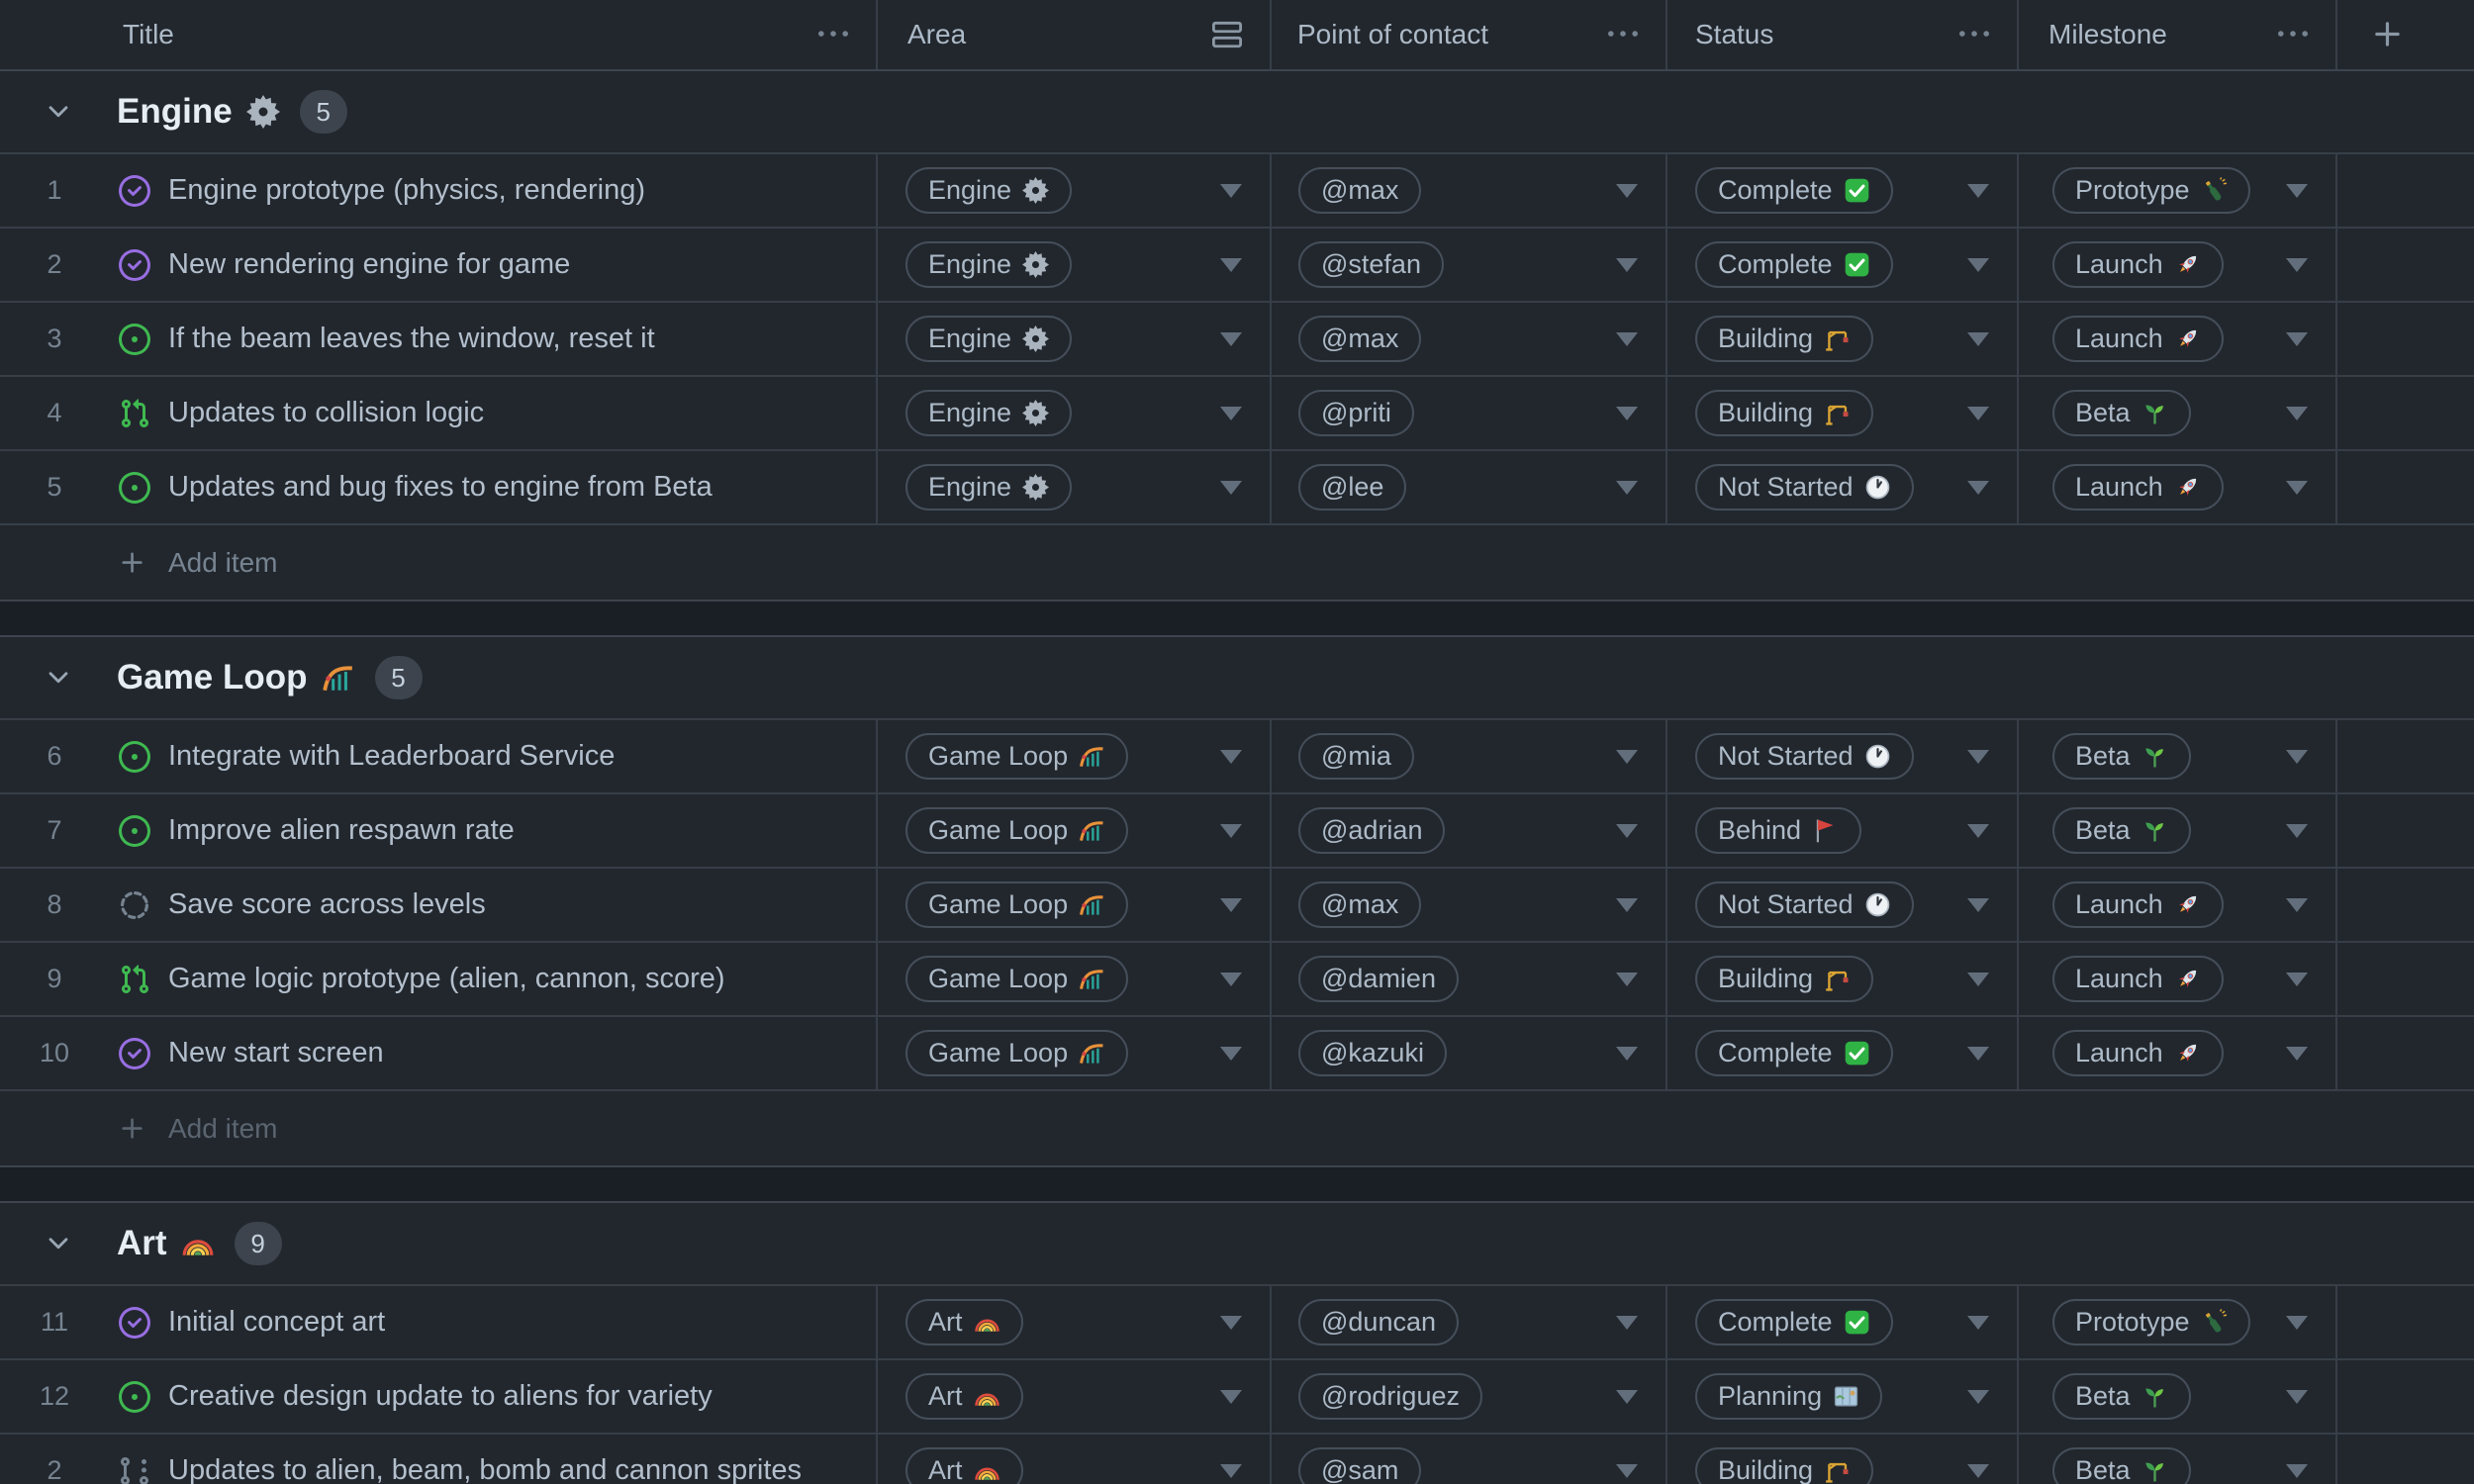  I want to click on contact-cell: @stefan, so click(1470, 265).